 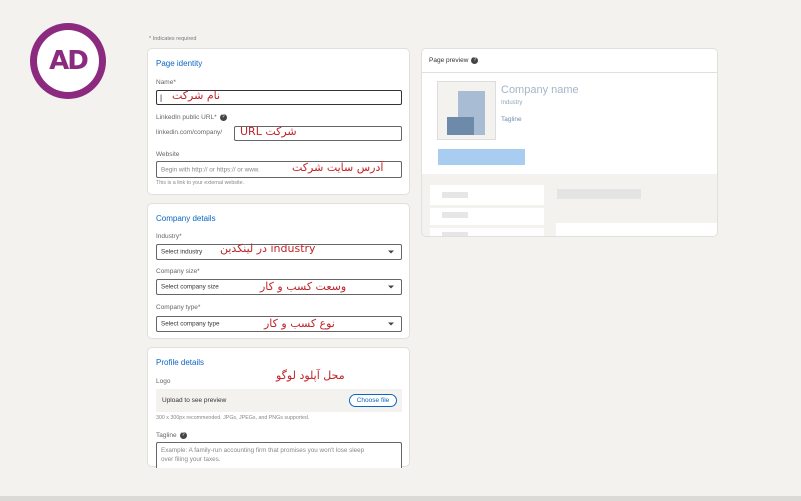 I want to click on name-annotation: نام شرکت, so click(x=196, y=95).